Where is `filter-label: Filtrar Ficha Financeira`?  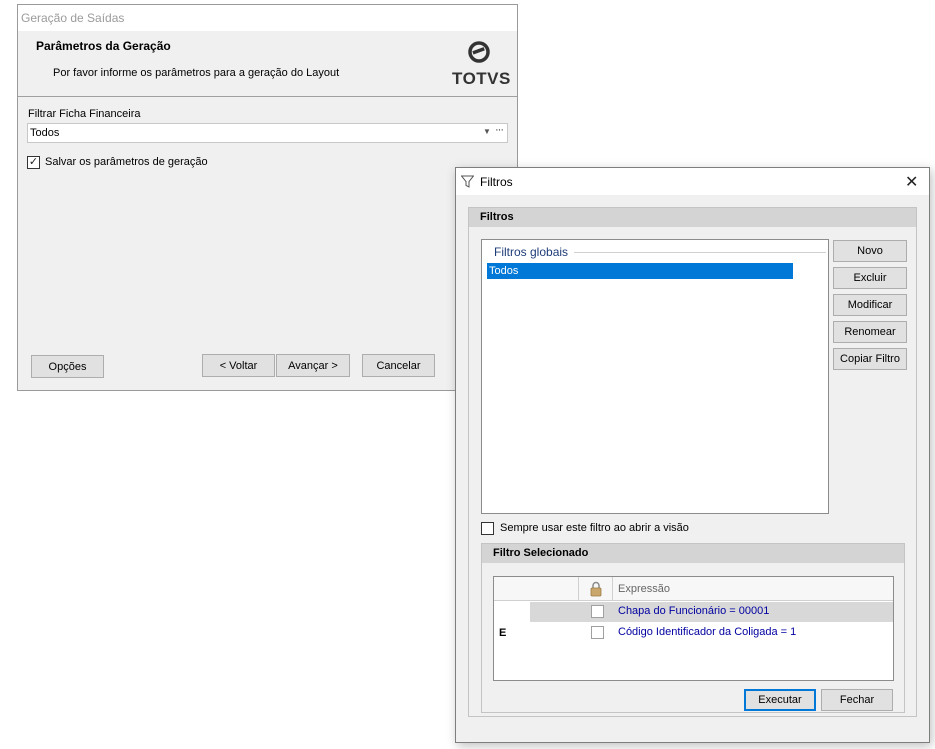
filter-label: Filtrar Ficha Financeira is located at coordinates (84, 114).